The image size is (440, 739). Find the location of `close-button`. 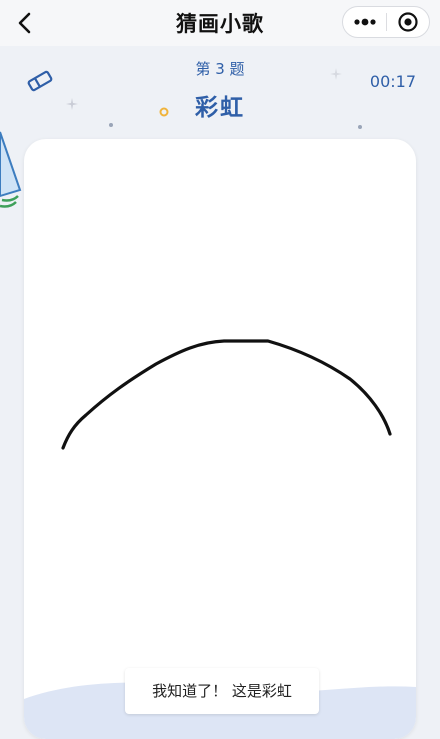

close-button is located at coordinates (408, 22).